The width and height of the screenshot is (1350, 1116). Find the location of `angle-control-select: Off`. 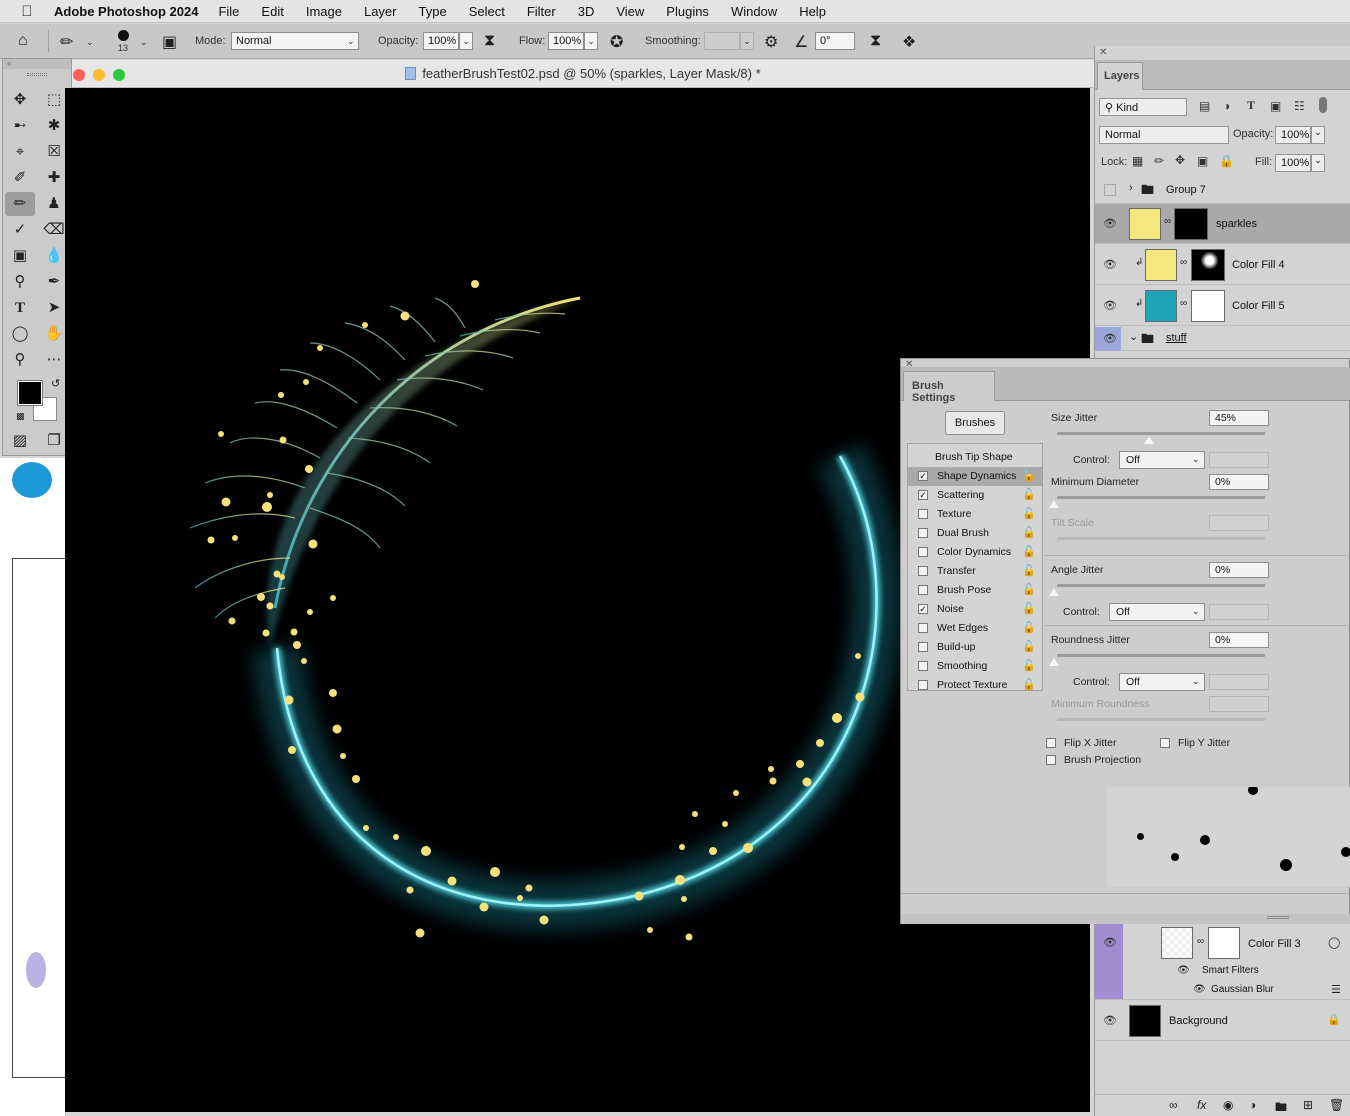

angle-control-select: Off is located at coordinates (1157, 612).